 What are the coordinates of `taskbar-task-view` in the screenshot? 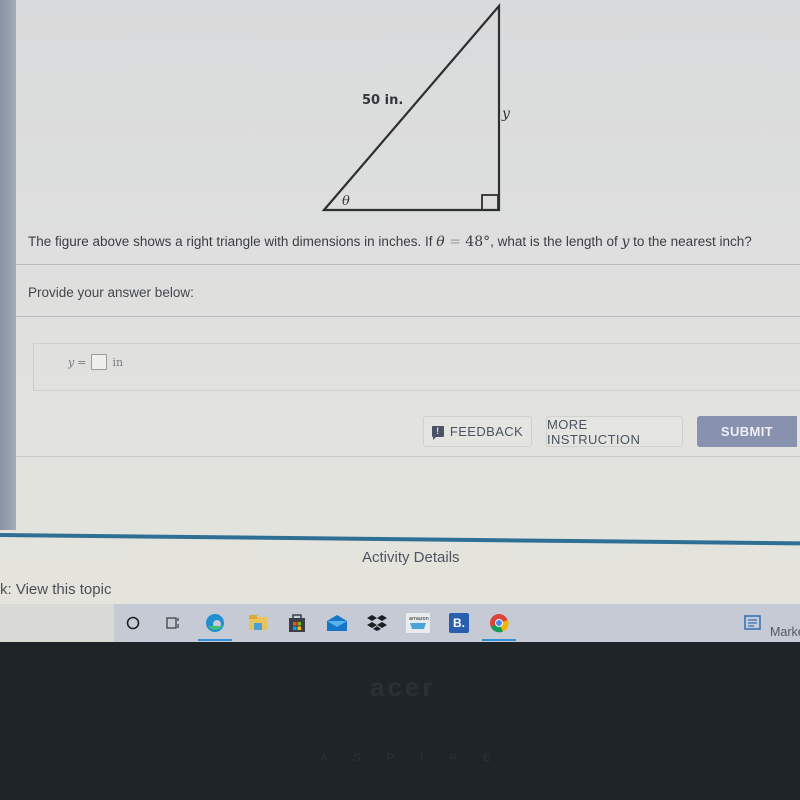 It's located at (173, 623).